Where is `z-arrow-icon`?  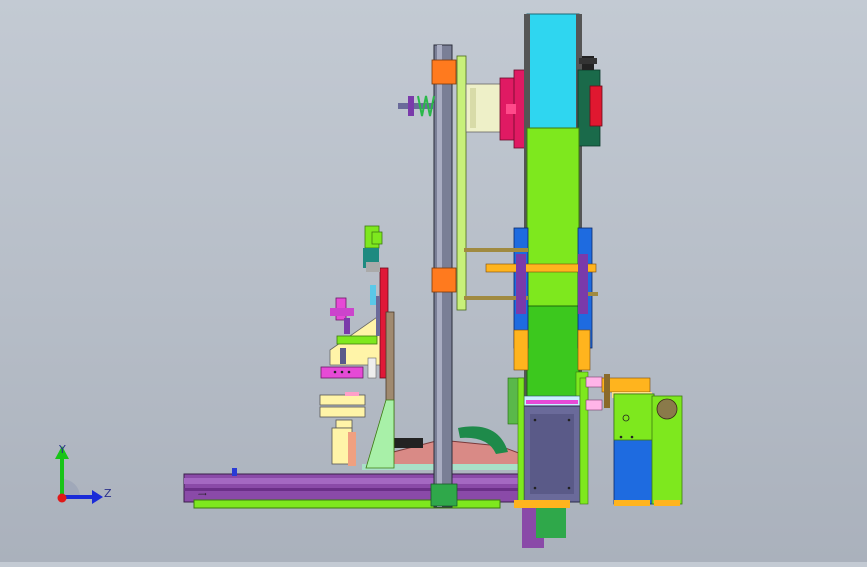
z-arrow-icon is located at coordinates (97, 497).